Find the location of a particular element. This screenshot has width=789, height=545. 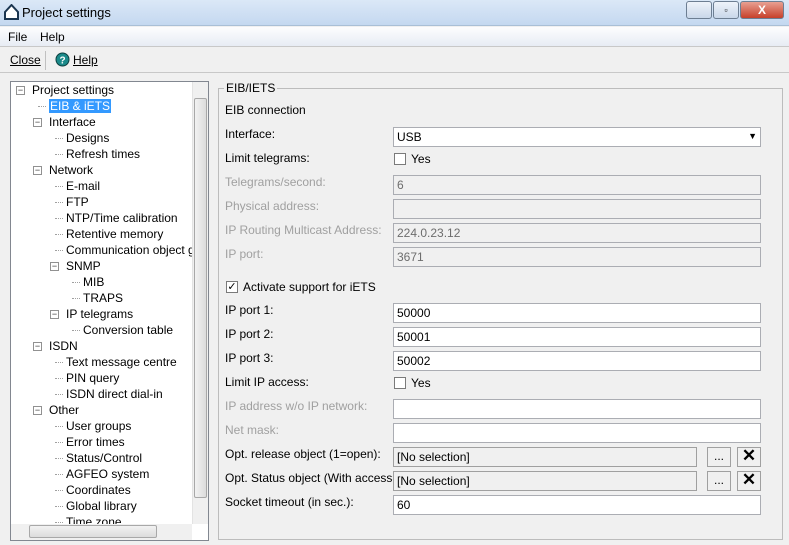

limit-telegrams-label: Limit telegrams: is located at coordinates (267, 158).